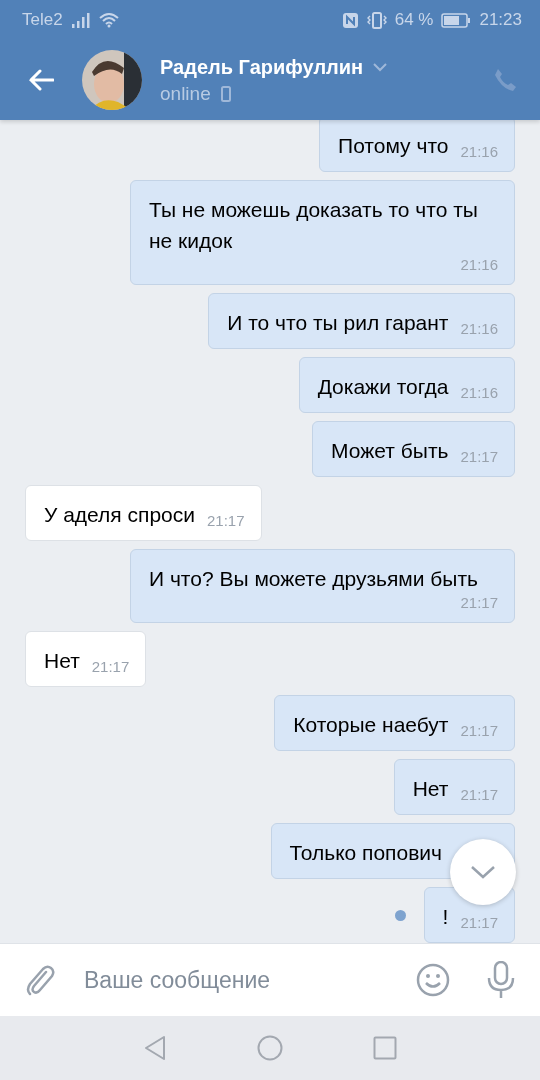 This screenshot has width=540, height=1080. What do you see at coordinates (393, 146) in the screenshot?
I see `message-text: Потому что` at bounding box center [393, 146].